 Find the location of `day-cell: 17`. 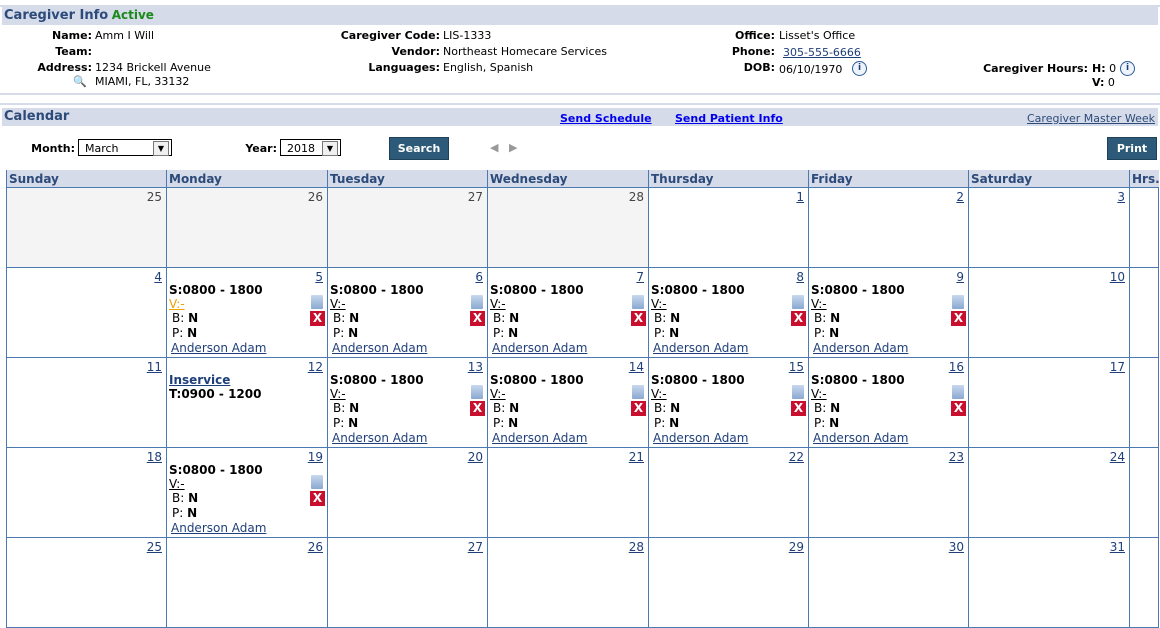

day-cell: 17 is located at coordinates (1049, 402).